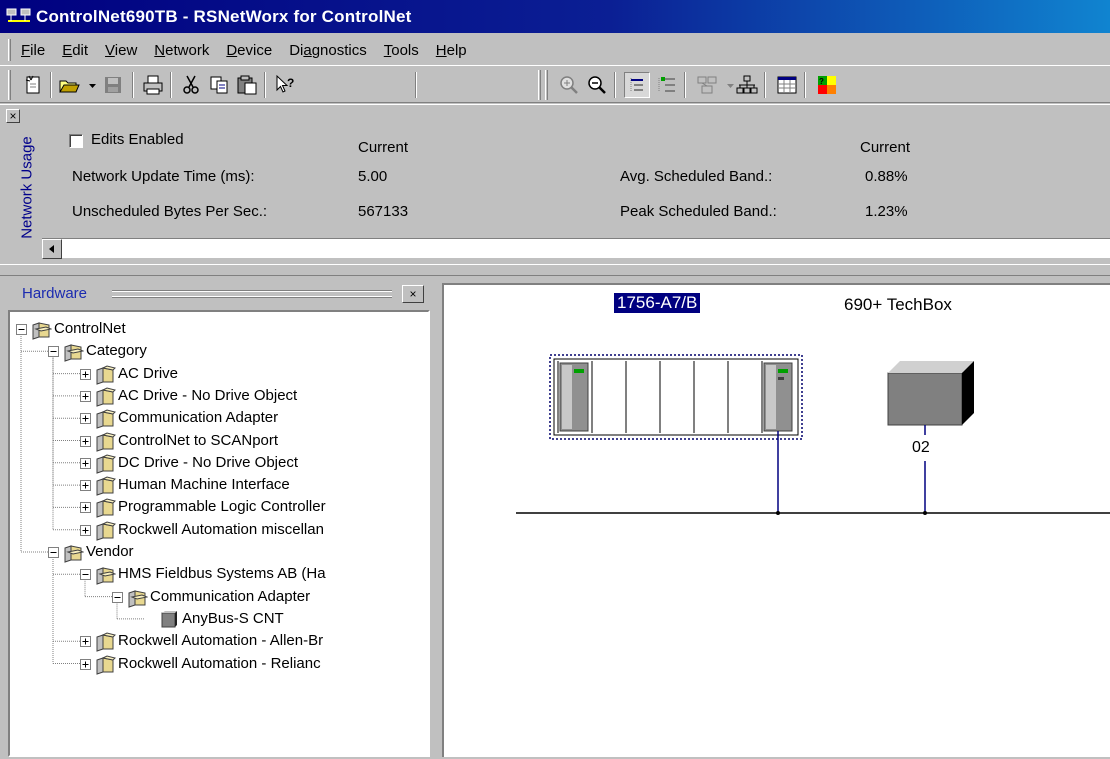  What do you see at coordinates (207, 396) in the screenshot?
I see `tree-item-label: AC Drive - No Drive Object` at bounding box center [207, 396].